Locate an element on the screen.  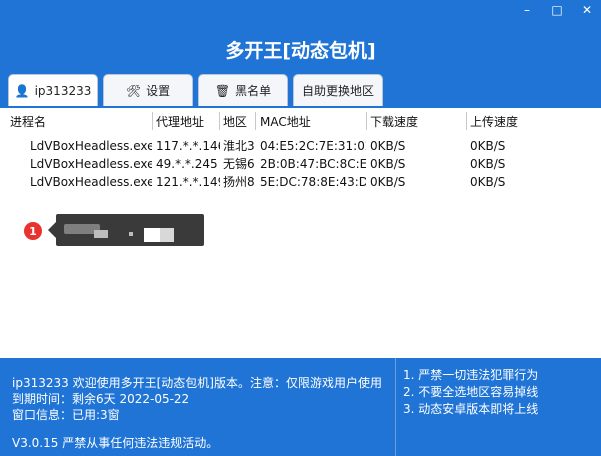
notice-1: 1. 严禁一切违法犯罪行为 is located at coordinates (471, 375).